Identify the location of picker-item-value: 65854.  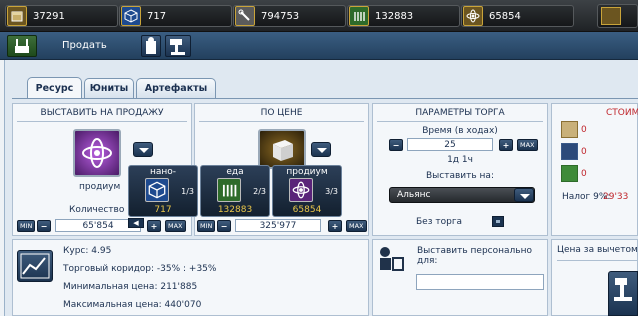
(307, 210).